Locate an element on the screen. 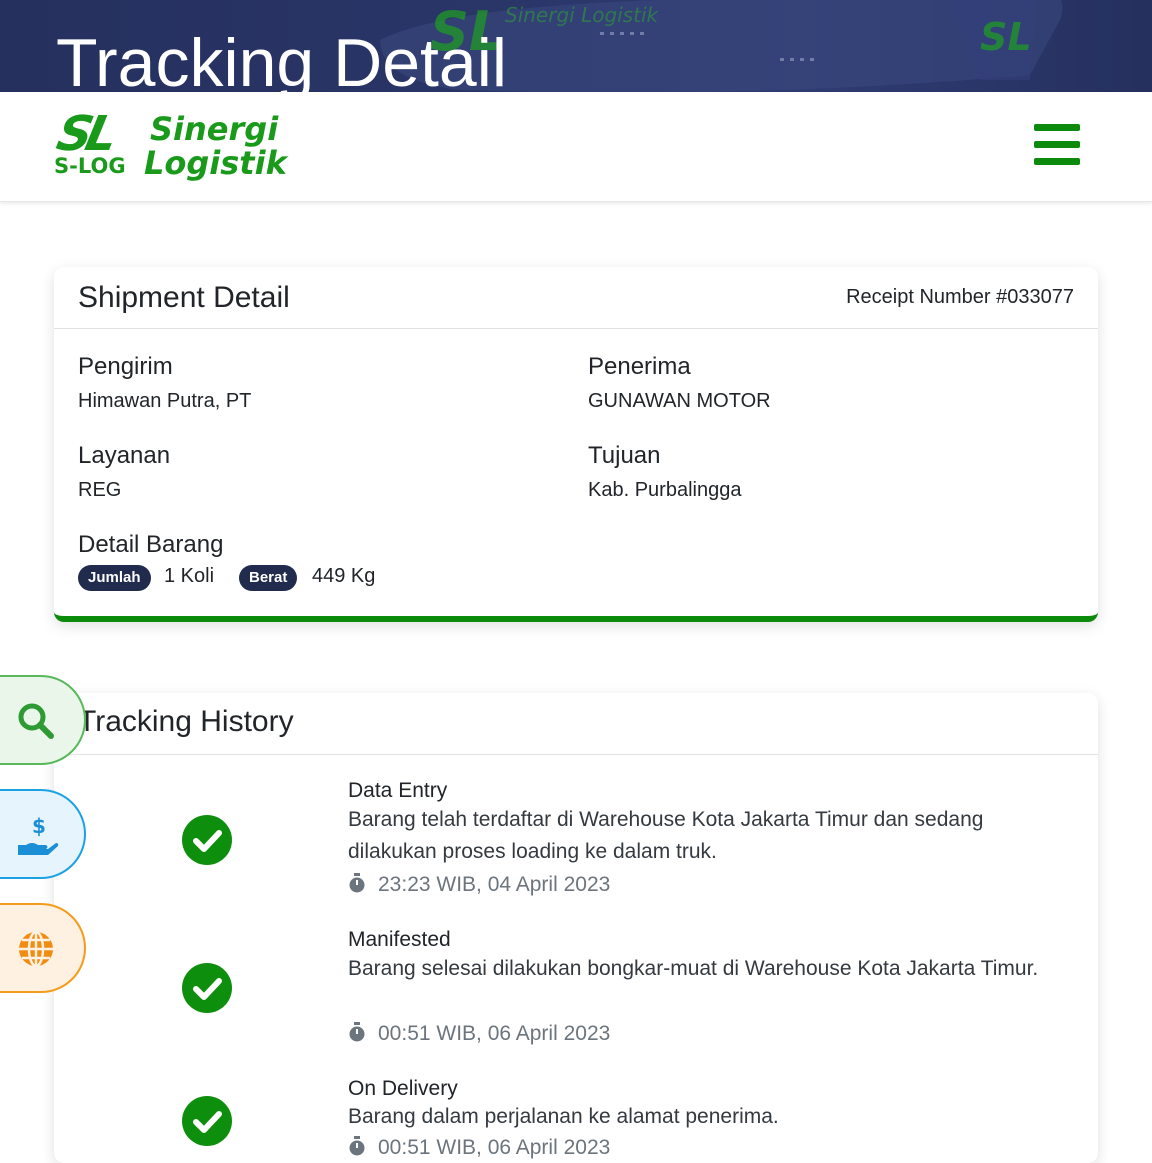 This screenshot has height=1163, width=1152. goods-detail-label: Detail Barang is located at coordinates (151, 544).